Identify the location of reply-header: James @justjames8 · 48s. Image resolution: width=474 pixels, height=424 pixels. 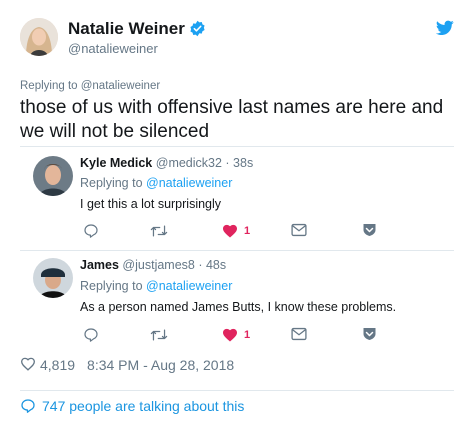
(153, 265).